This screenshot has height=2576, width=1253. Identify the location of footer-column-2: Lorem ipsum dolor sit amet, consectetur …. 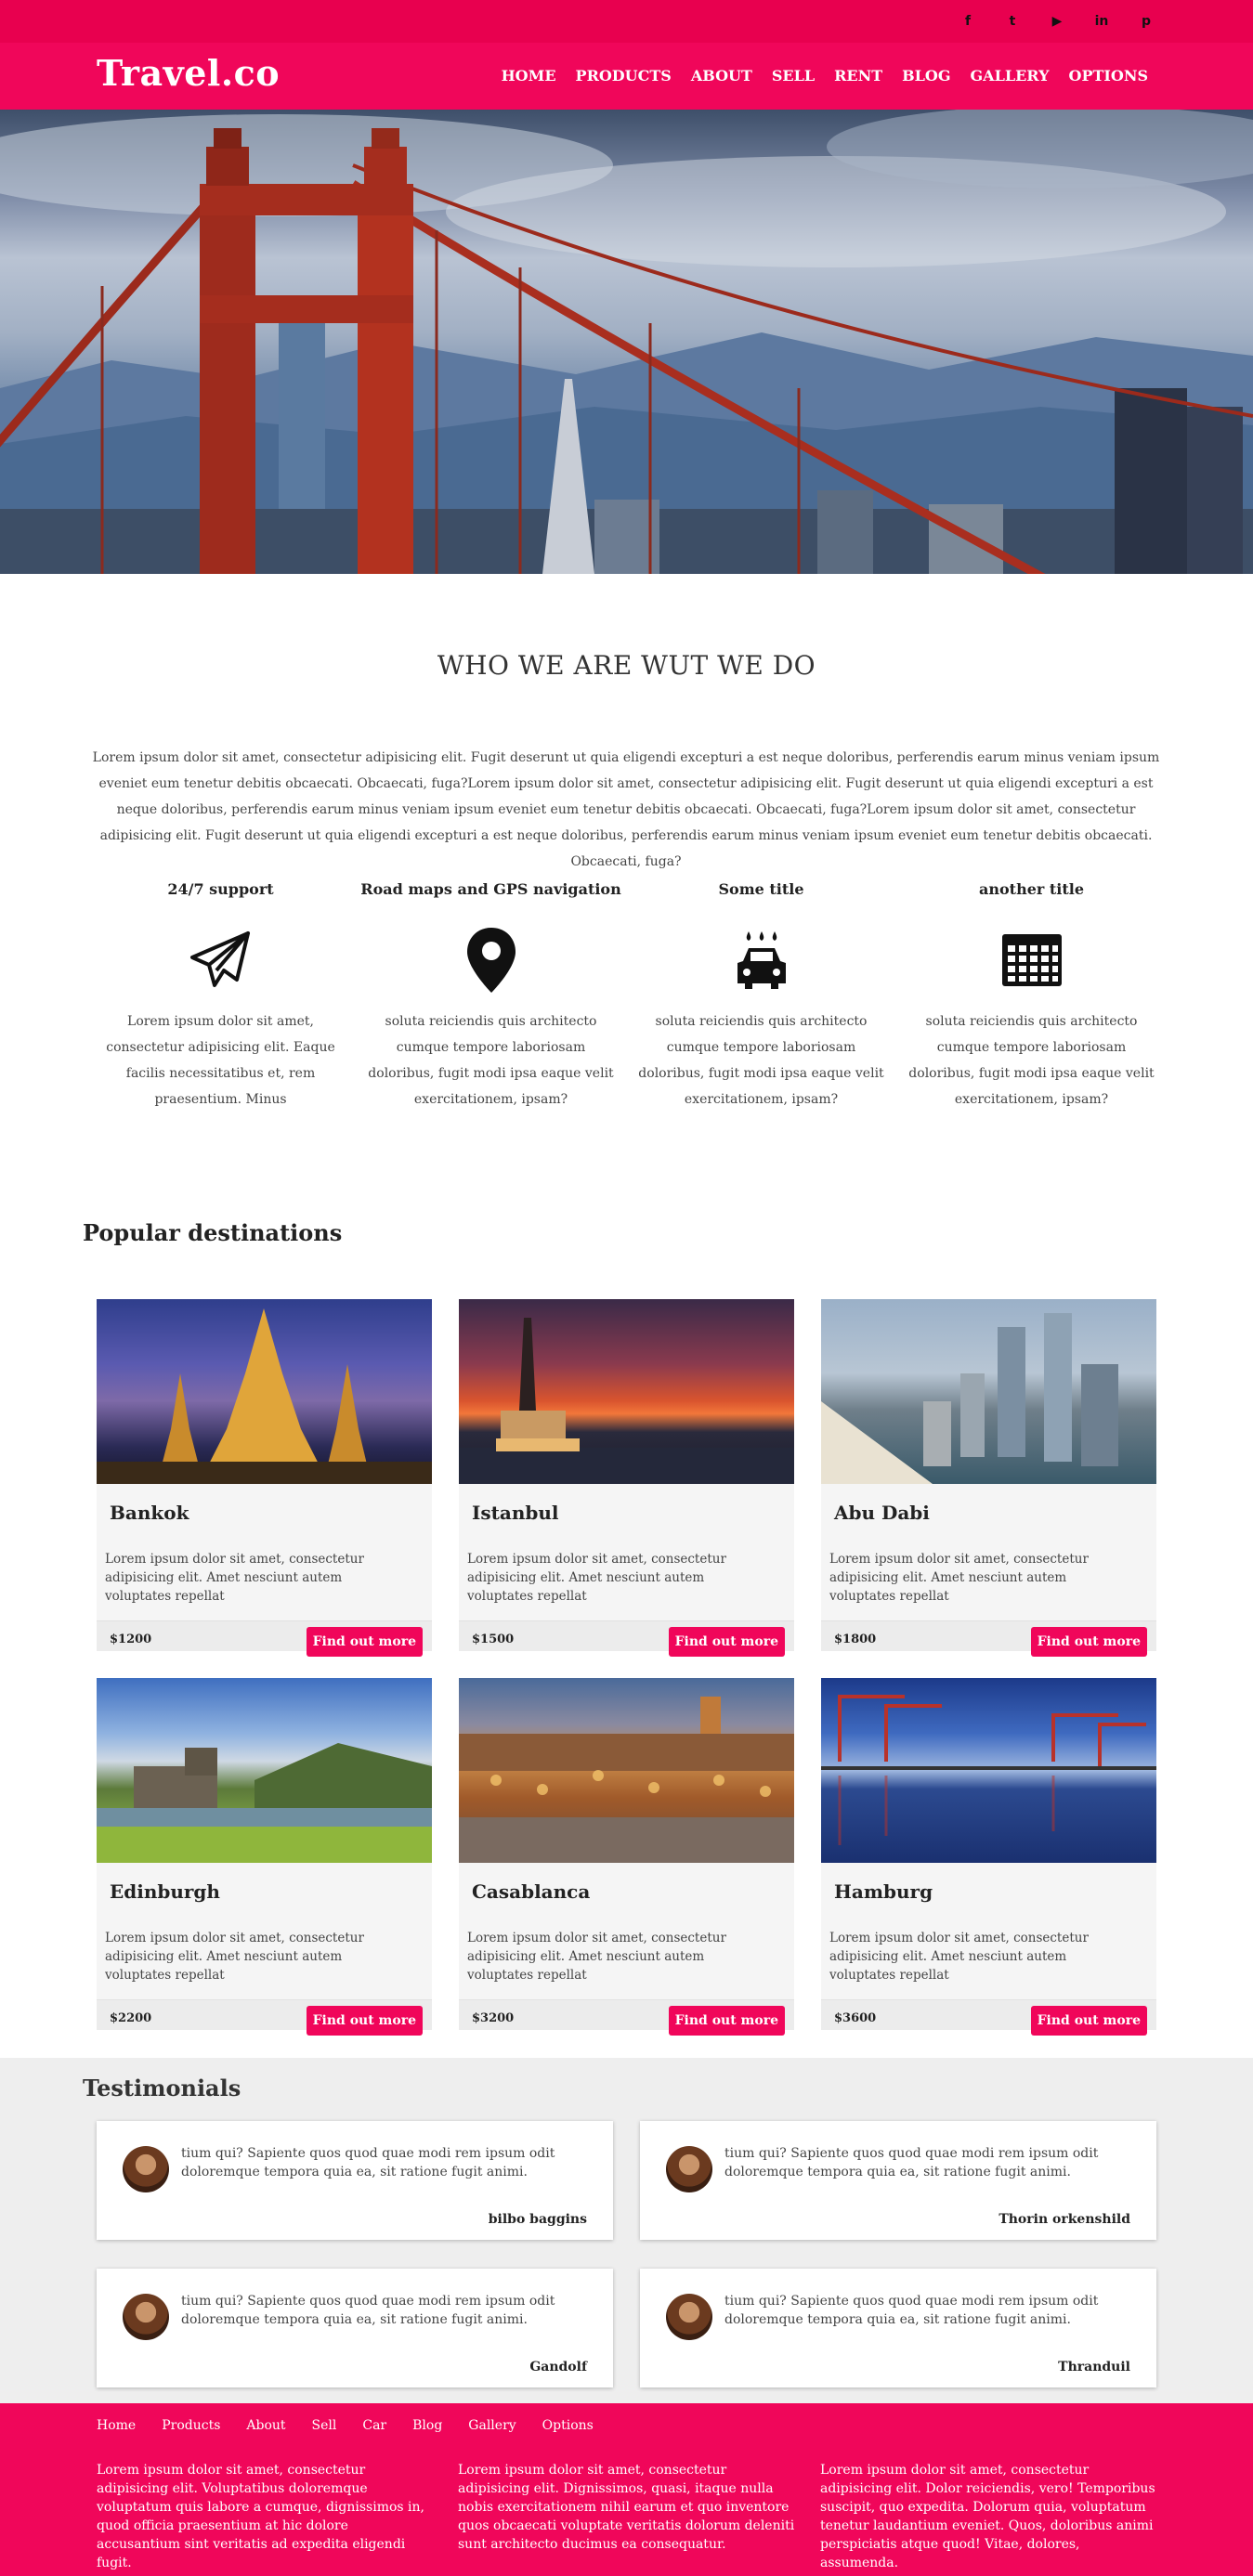
(626, 2508).